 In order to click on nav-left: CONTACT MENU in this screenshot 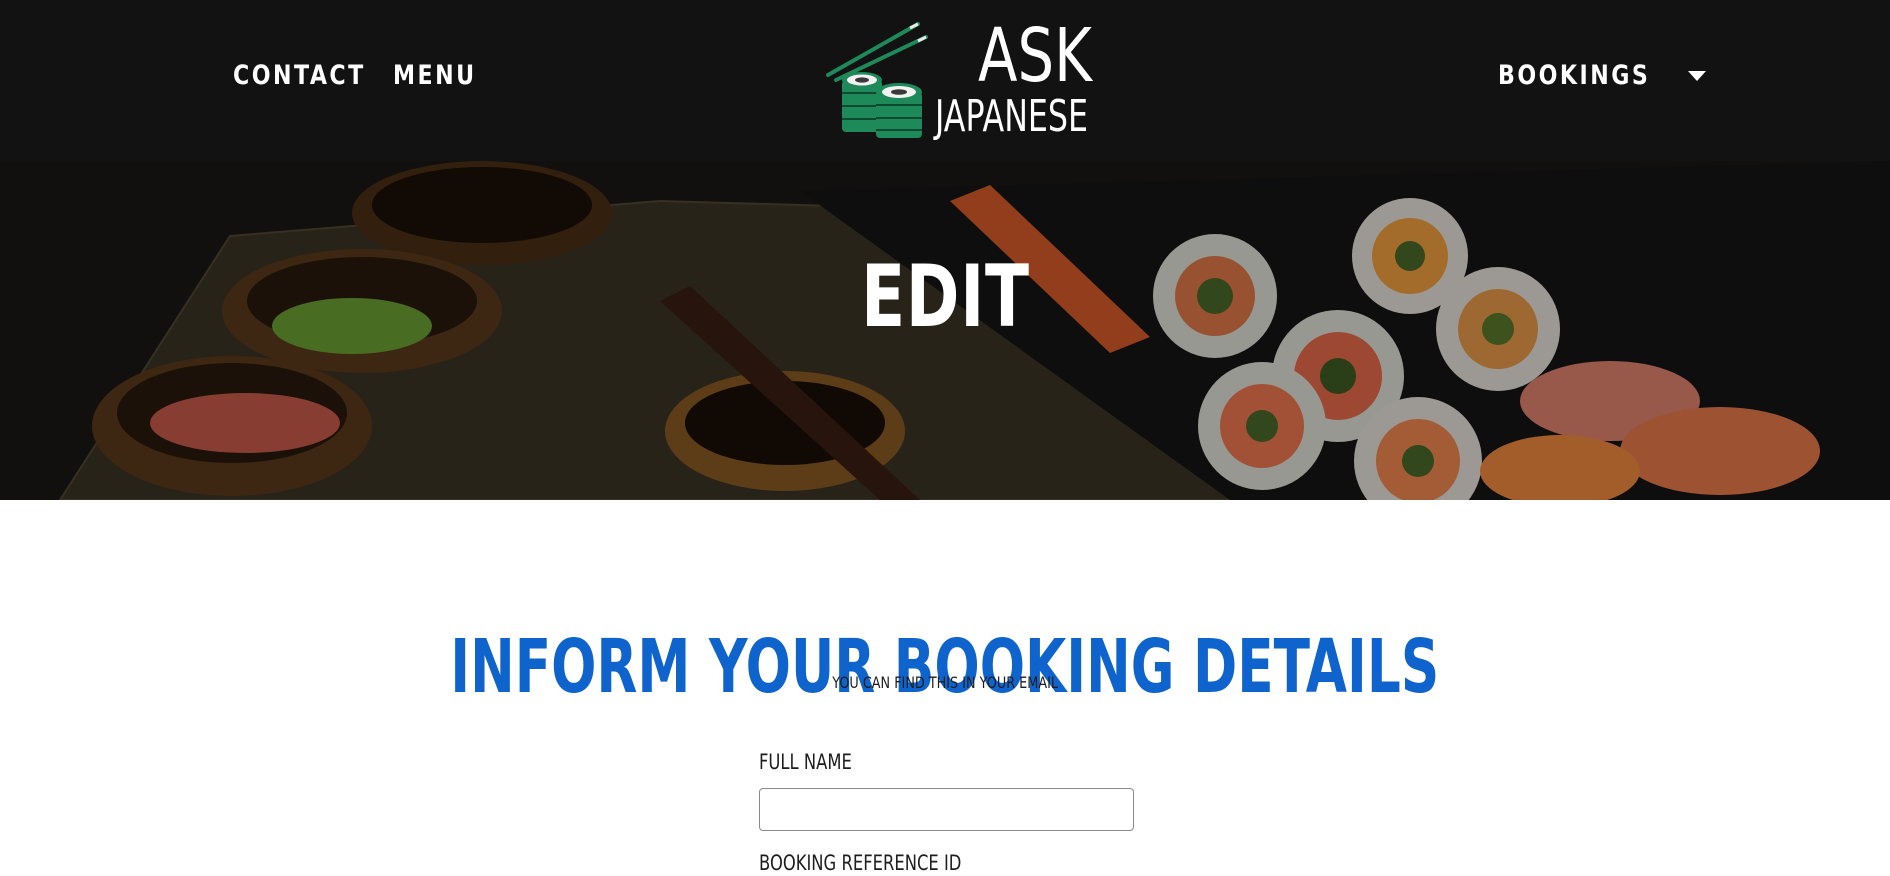, I will do `click(364, 76)`.